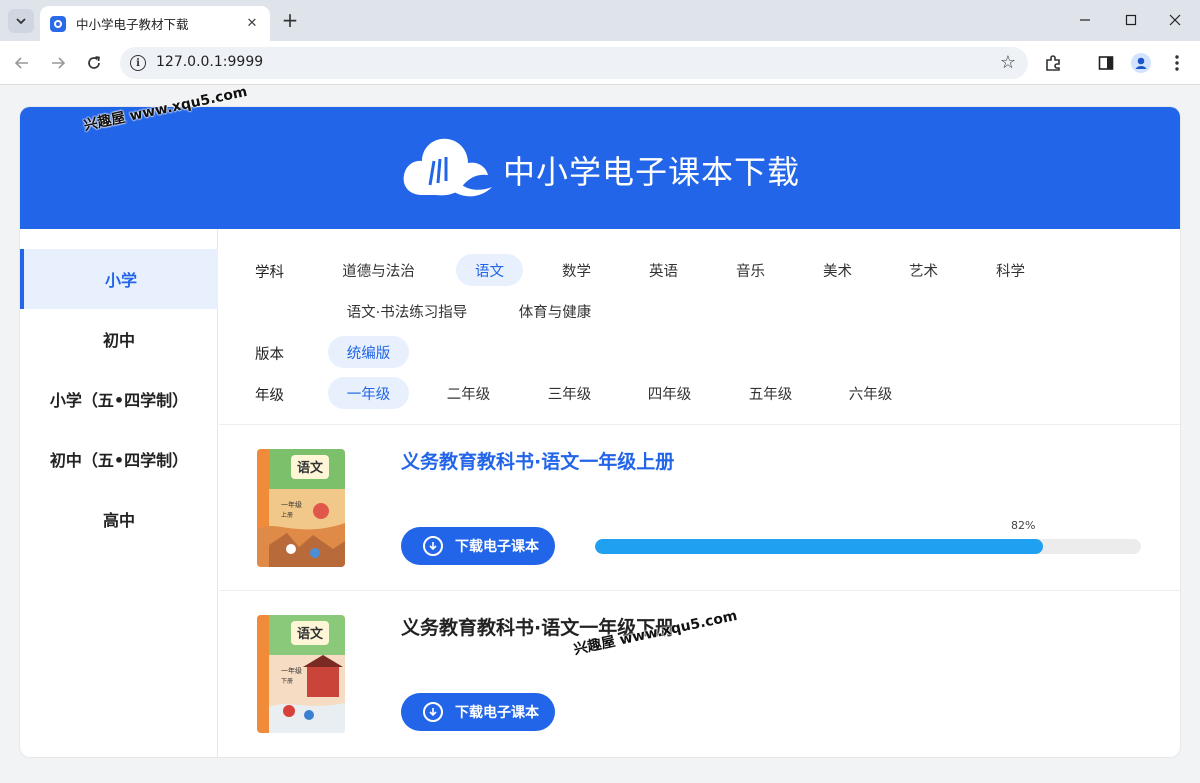 This screenshot has height=783, width=1200. What do you see at coordinates (119, 279) in the screenshot?
I see `sidebar-item-primary: 小学` at bounding box center [119, 279].